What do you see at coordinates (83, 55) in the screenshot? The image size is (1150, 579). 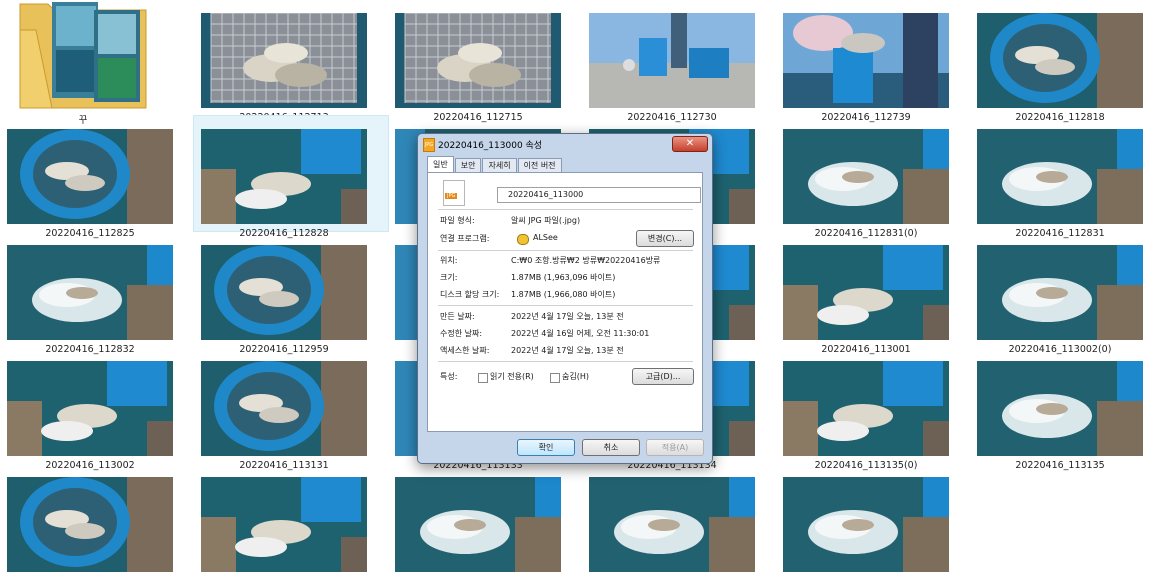 I see `folder-icon` at bounding box center [83, 55].